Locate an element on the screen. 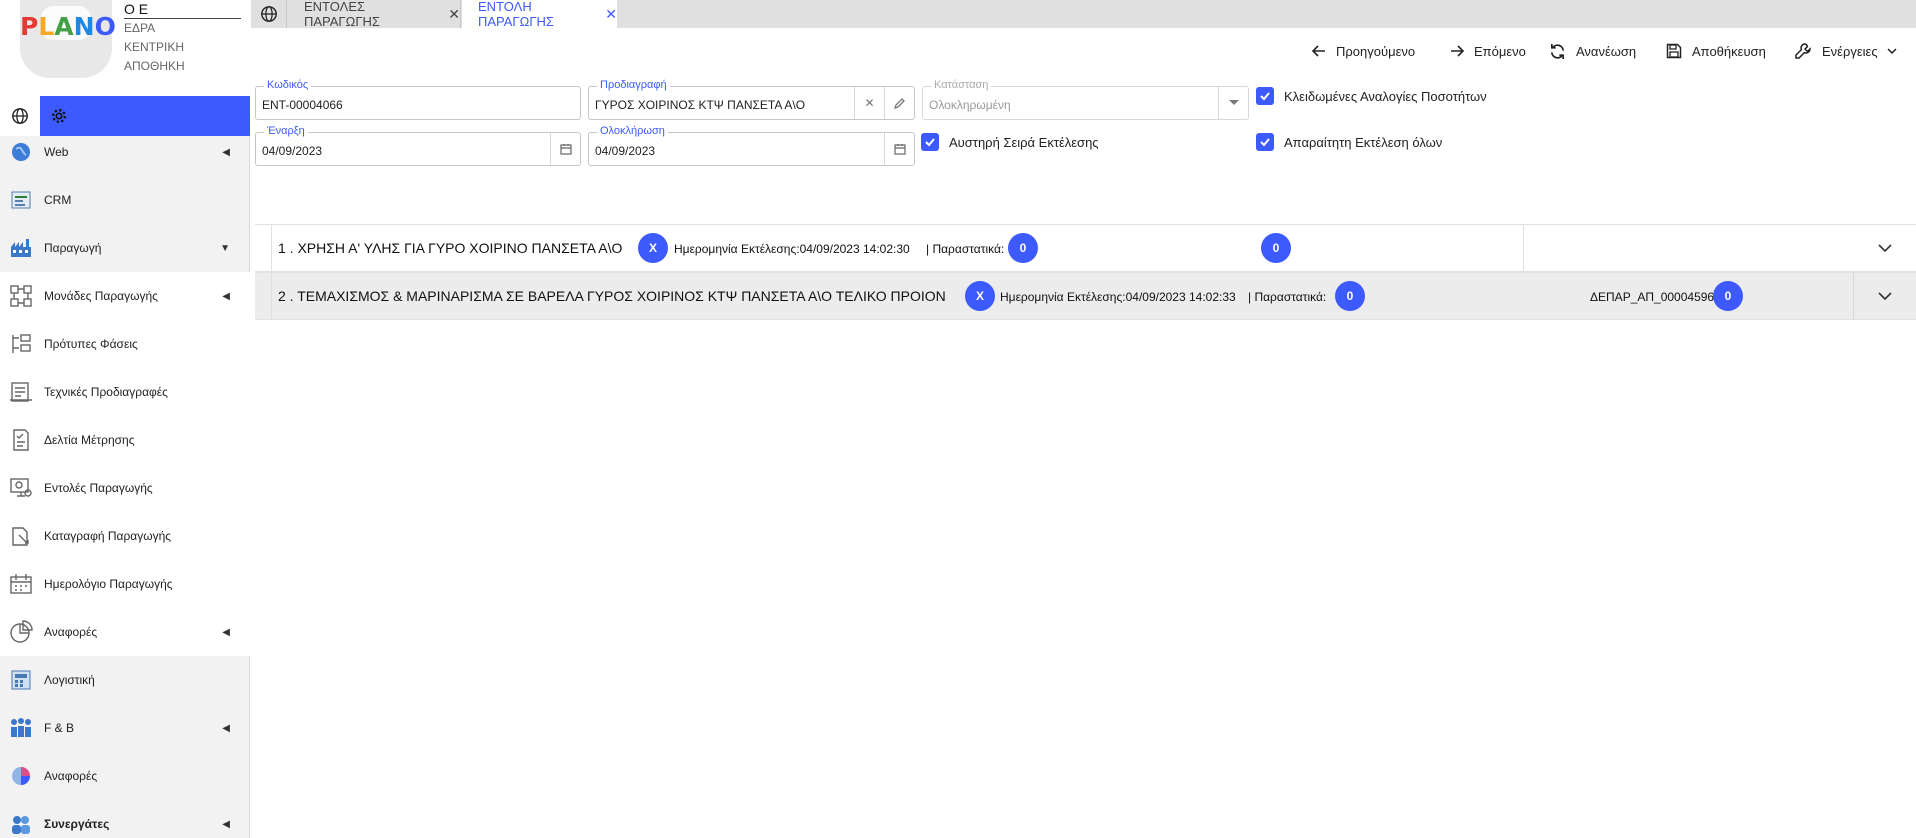 The width and height of the screenshot is (1916, 838). row-handle is located at coordinates (263, 248).